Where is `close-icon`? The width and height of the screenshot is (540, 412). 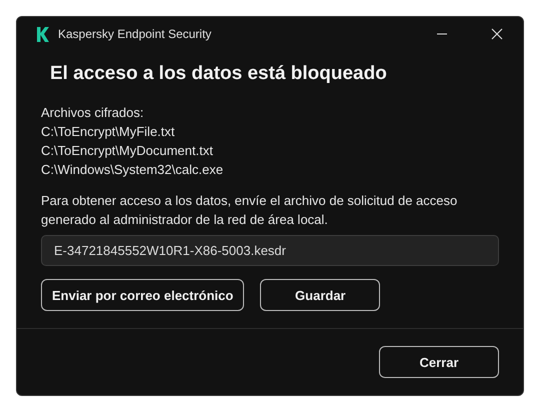
close-icon is located at coordinates (497, 34).